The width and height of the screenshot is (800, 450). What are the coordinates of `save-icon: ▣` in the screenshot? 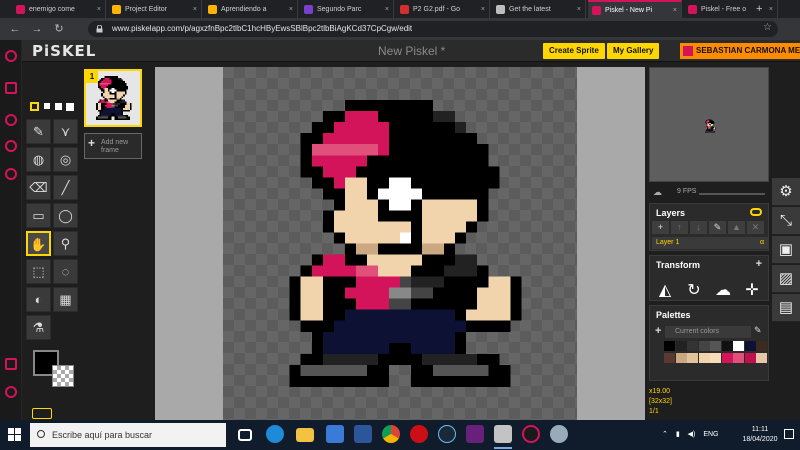 It's located at (786, 250).